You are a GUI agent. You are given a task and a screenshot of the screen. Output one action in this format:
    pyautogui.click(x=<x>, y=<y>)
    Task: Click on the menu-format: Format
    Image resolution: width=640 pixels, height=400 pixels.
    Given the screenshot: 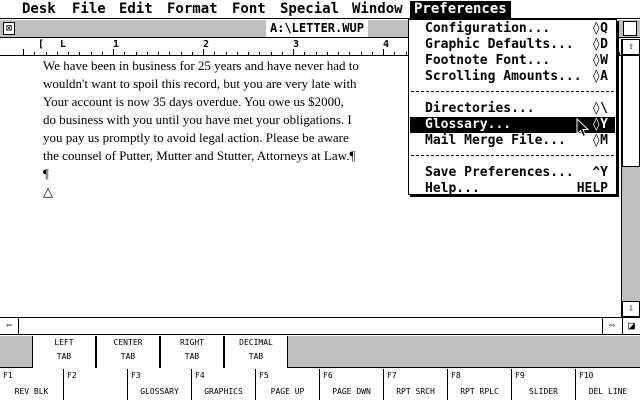 What is the action you would take?
    pyautogui.click(x=192, y=9)
    